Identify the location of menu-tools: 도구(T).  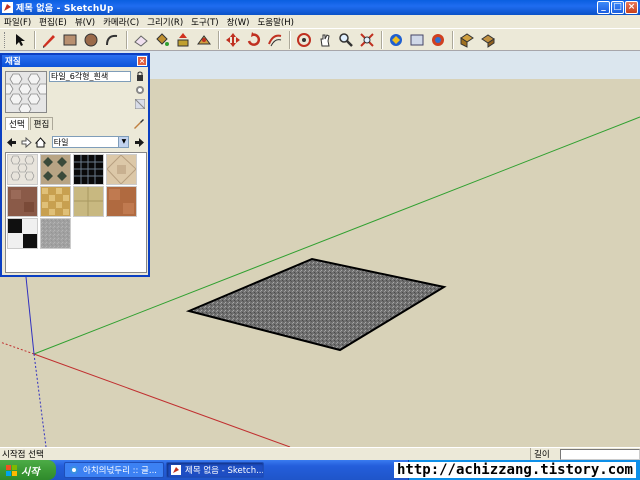
(204, 22).